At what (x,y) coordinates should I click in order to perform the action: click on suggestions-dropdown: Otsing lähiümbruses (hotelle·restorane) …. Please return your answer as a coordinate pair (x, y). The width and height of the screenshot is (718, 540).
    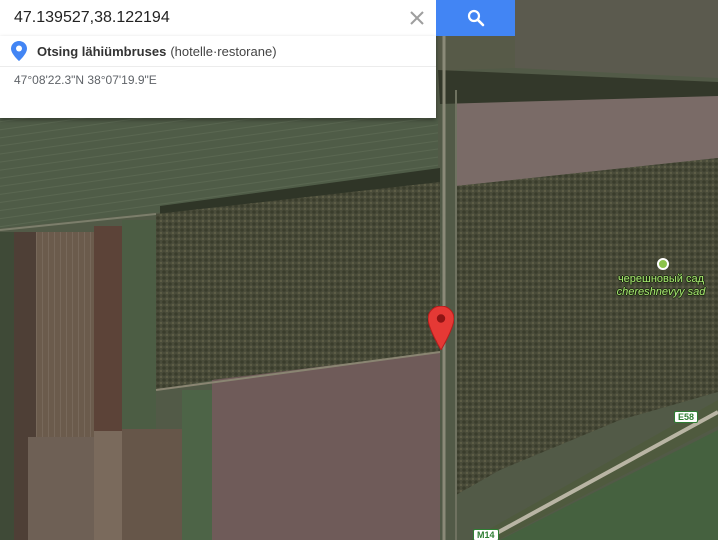
    Looking at the image, I should click on (218, 77).